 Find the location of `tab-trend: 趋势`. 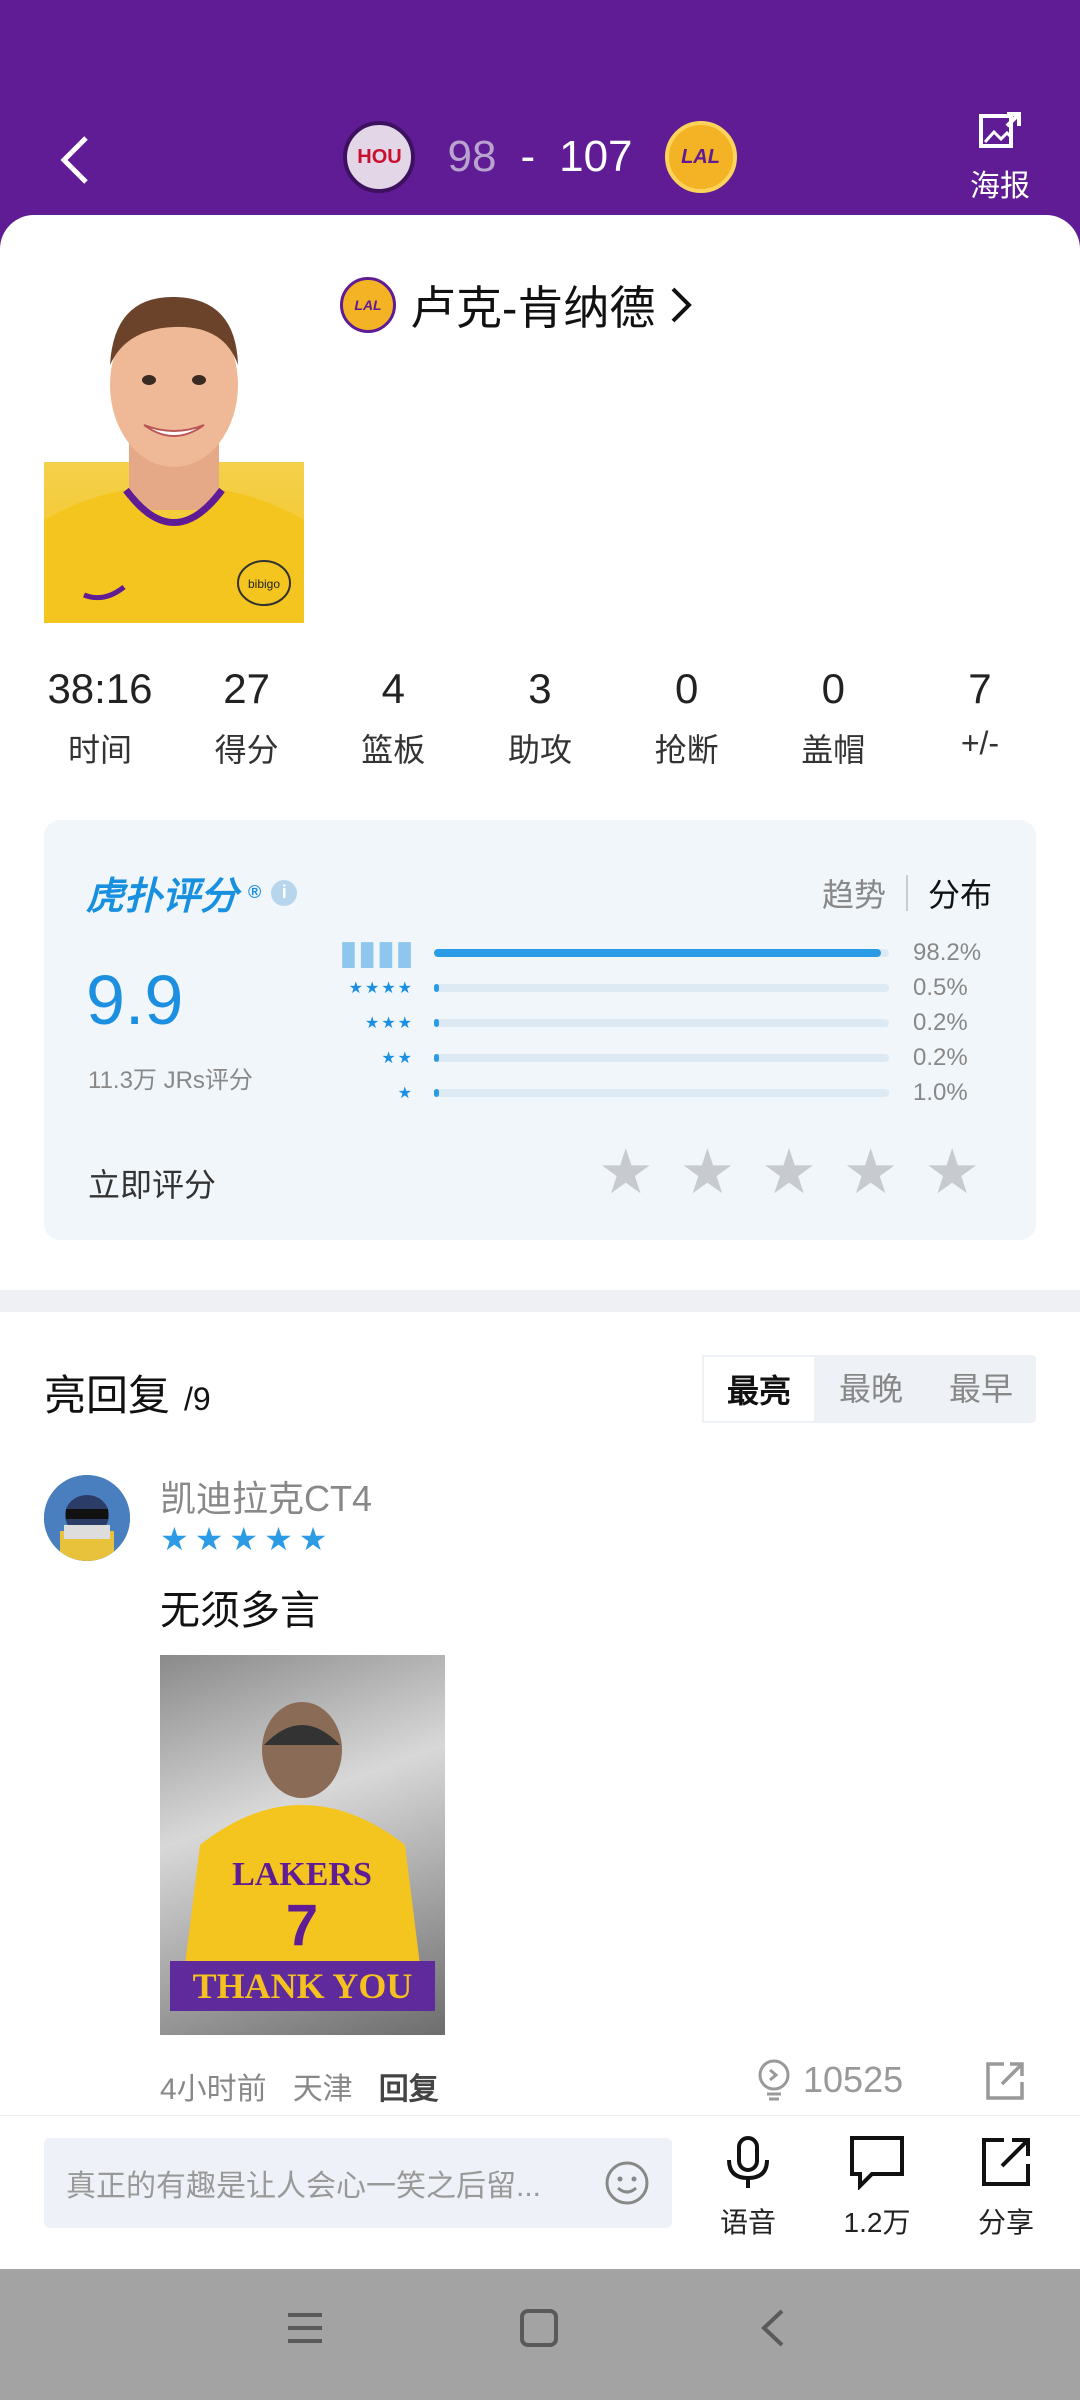

tab-trend: 趋势 is located at coordinates (854, 893).